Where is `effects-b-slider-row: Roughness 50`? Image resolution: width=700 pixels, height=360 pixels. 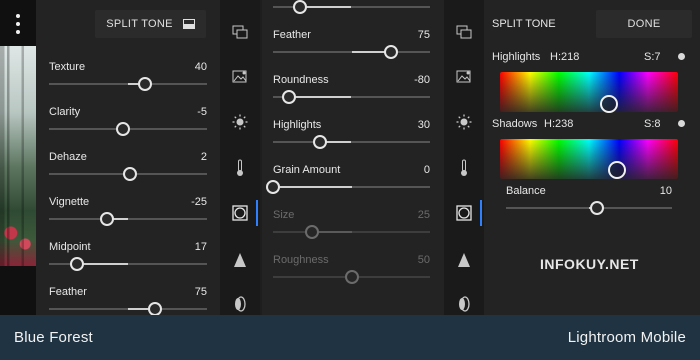
effects-b-slider-row: Roughness 50 is located at coordinates (351, 271).